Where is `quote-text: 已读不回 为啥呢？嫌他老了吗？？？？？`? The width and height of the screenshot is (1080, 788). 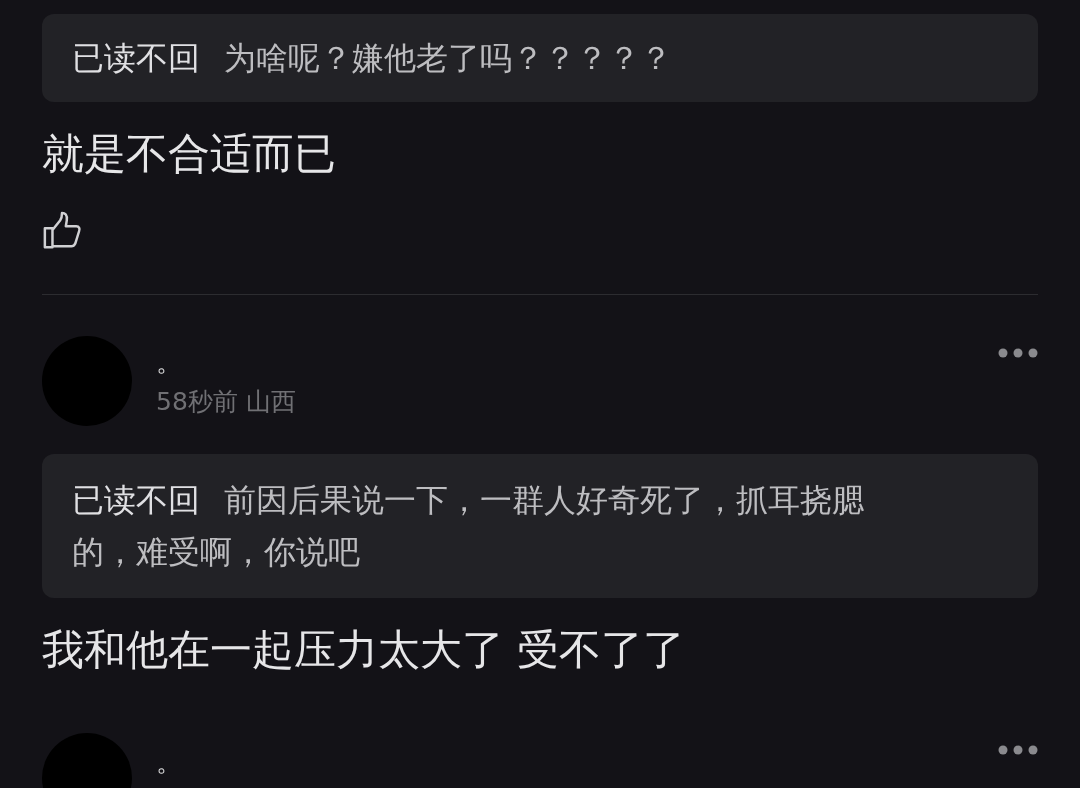
quote-text: 已读不回 为啥呢？嫌他老了吗？？？？？ is located at coordinates (372, 58).